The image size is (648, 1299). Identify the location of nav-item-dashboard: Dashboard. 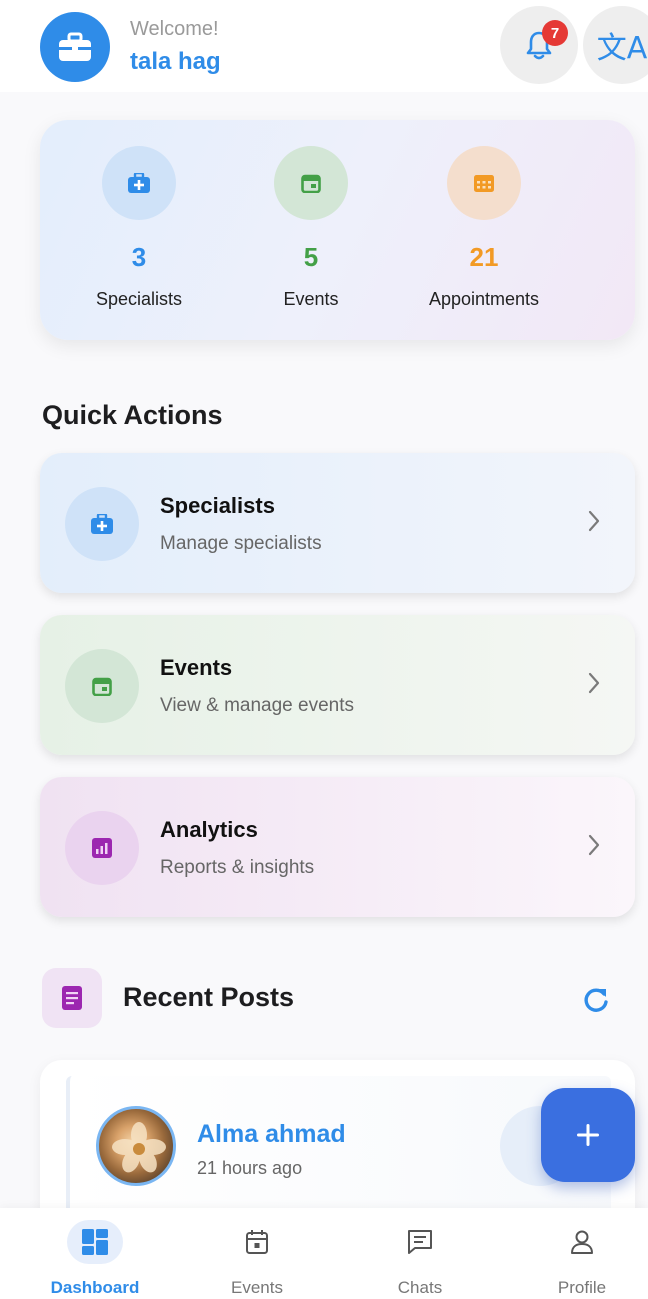
(95, 1253).